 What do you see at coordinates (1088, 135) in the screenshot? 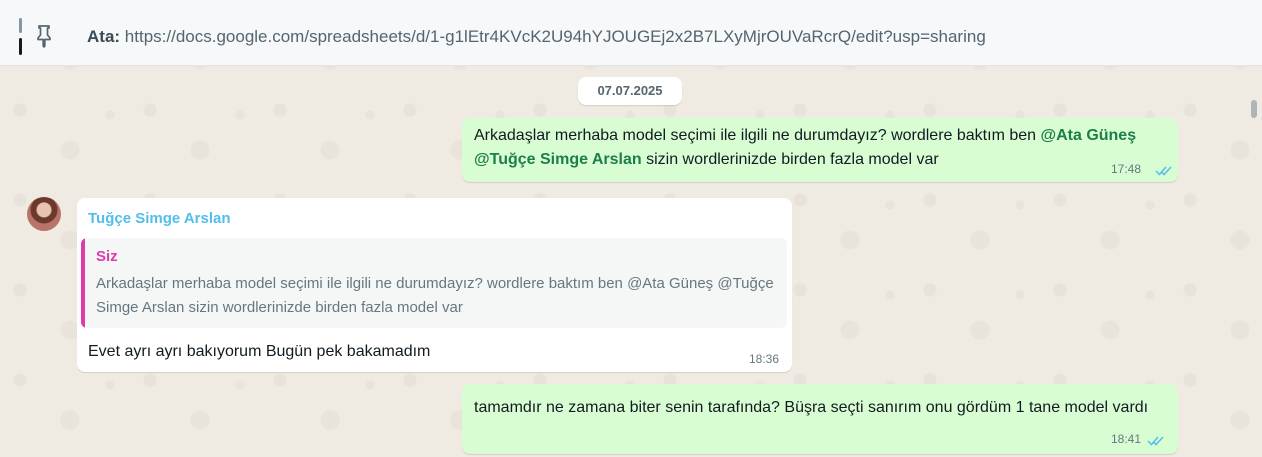
I see `mention-ata: @Ata Güneş` at bounding box center [1088, 135].